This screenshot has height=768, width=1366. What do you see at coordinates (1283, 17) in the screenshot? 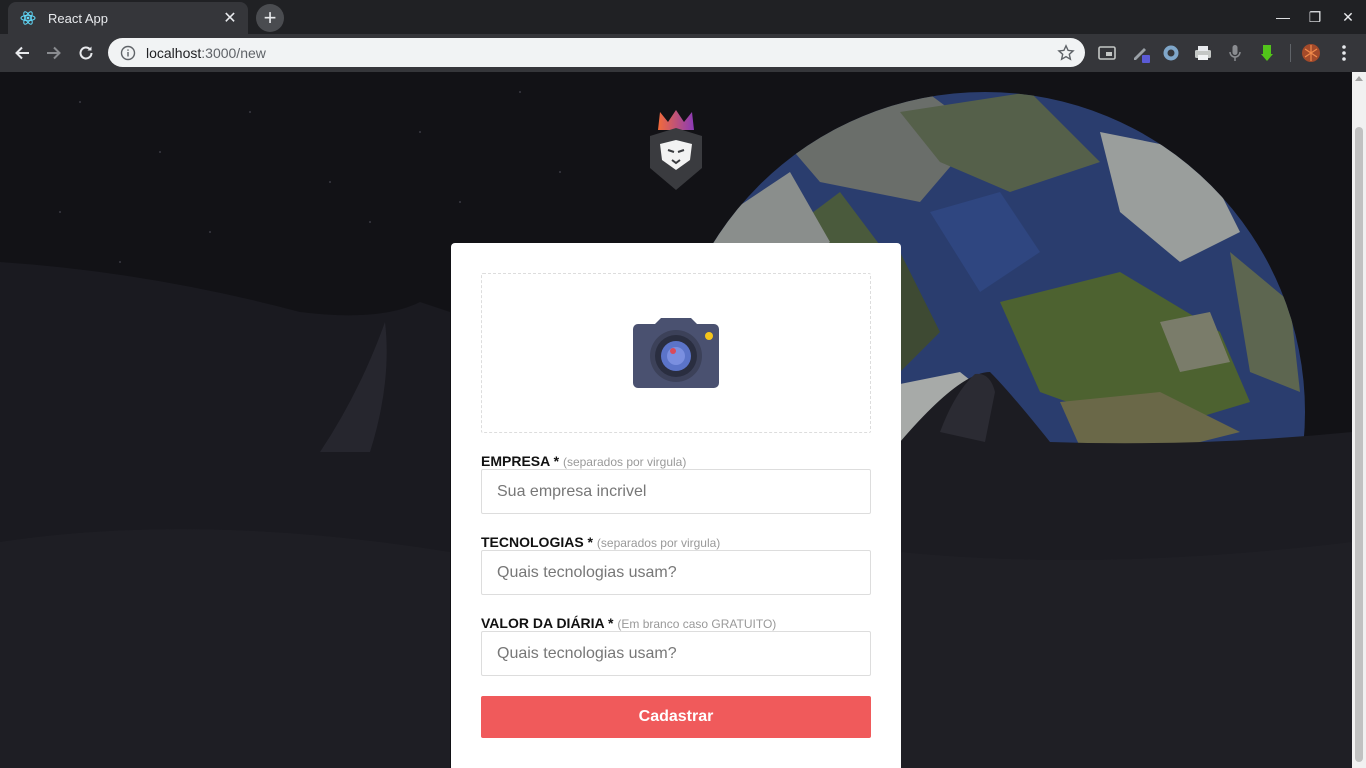
I see `window-minimize-button: —` at bounding box center [1283, 17].